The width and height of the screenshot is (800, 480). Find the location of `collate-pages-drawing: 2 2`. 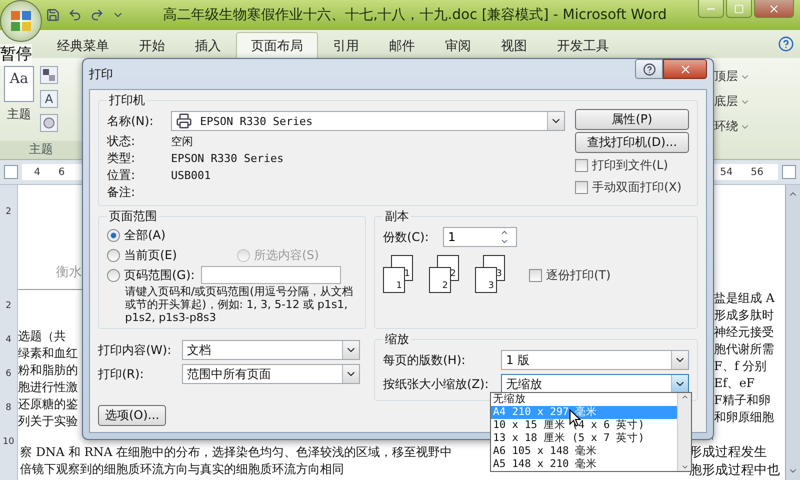

collate-pages-drawing: 2 2 is located at coordinates (447, 275).